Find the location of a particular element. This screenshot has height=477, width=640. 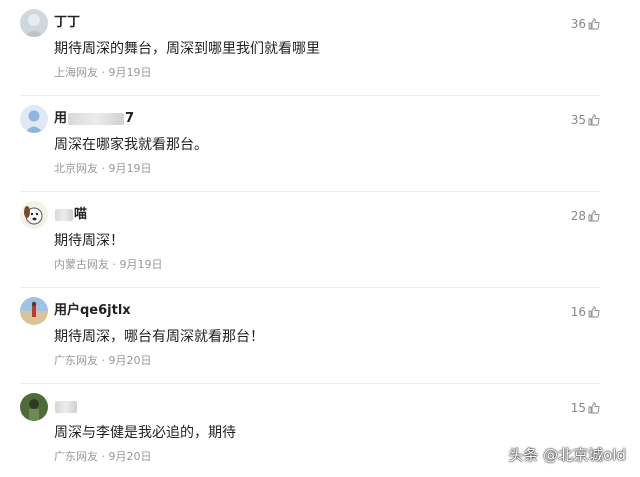

like-button: 16 is located at coordinates (585, 312).